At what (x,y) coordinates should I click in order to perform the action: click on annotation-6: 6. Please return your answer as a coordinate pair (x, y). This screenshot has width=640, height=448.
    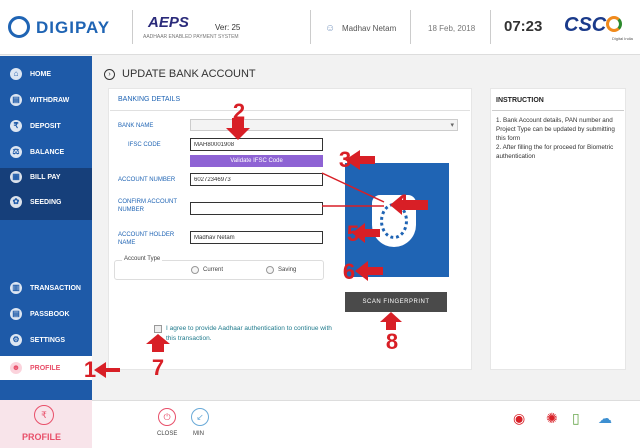
    Looking at the image, I should click on (349, 271).